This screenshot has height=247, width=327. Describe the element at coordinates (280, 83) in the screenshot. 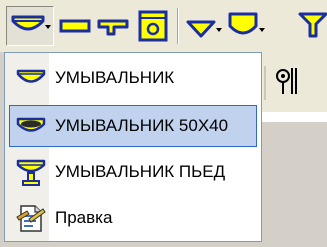

I see `key-tool-icon` at that location.